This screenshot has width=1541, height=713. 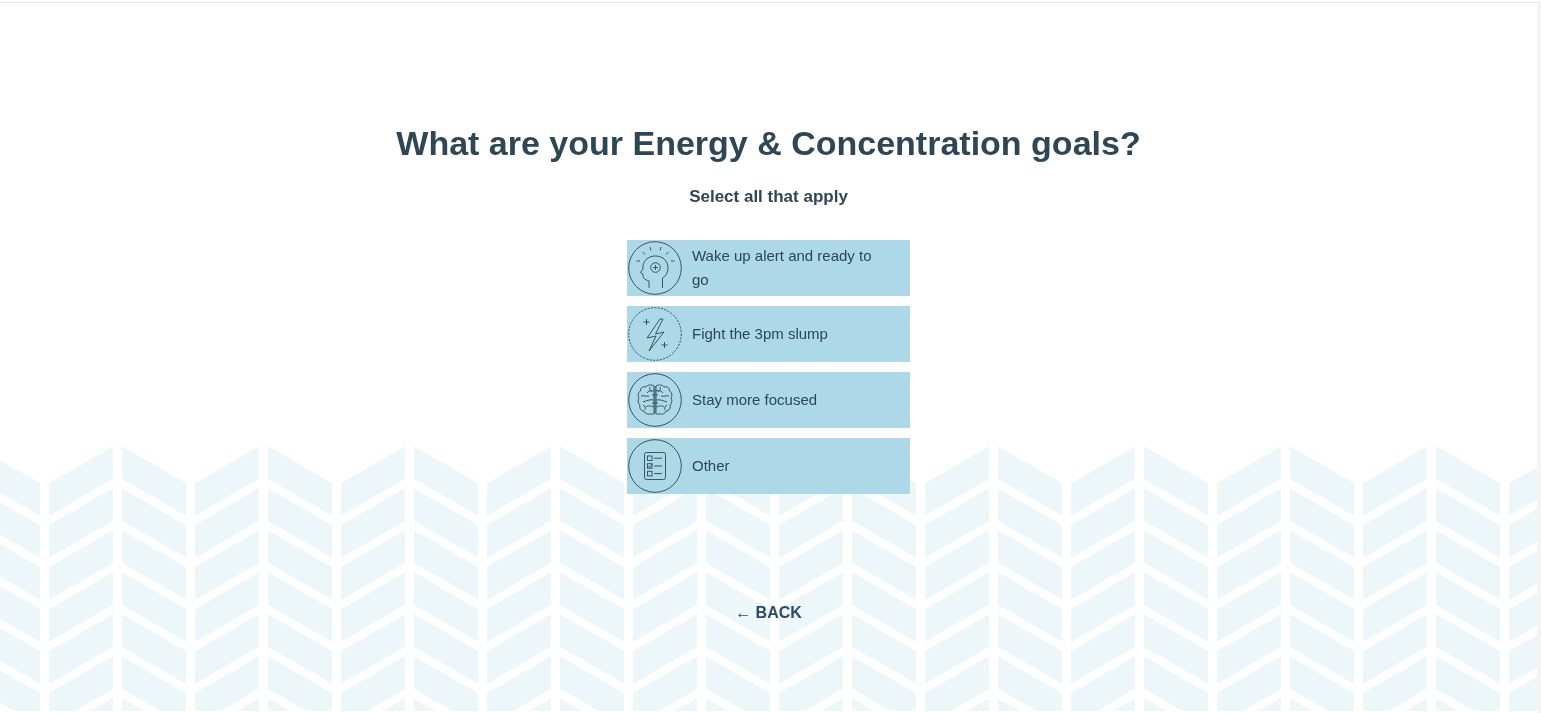 What do you see at coordinates (768, 334) in the screenshot?
I see `goal-option: Fight the 3pm slump` at bounding box center [768, 334].